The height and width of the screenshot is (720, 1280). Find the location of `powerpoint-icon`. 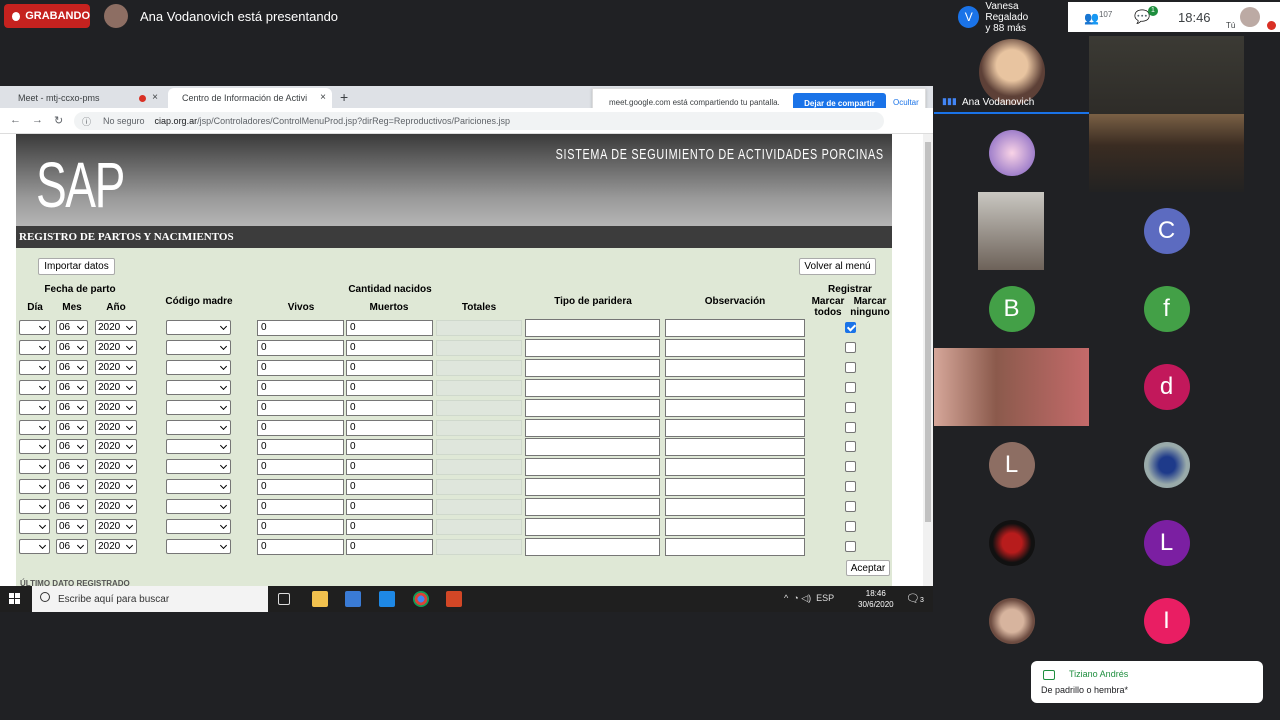

powerpoint-icon is located at coordinates (454, 599).